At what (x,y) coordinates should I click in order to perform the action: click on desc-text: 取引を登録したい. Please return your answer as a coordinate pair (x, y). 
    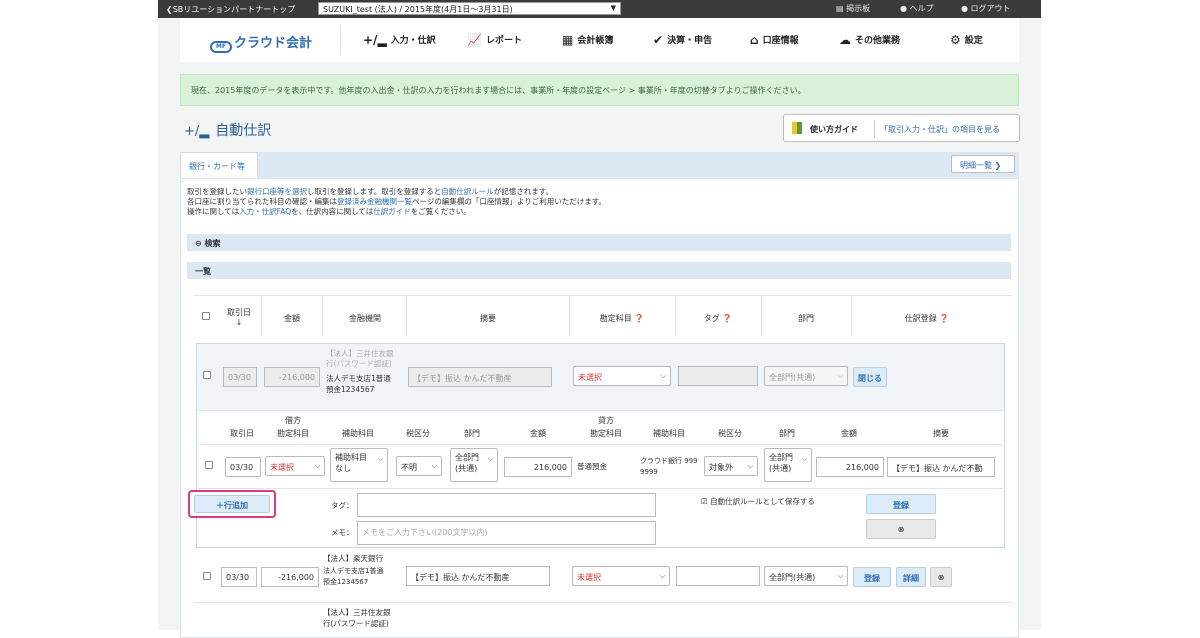
    Looking at the image, I should click on (217, 191).